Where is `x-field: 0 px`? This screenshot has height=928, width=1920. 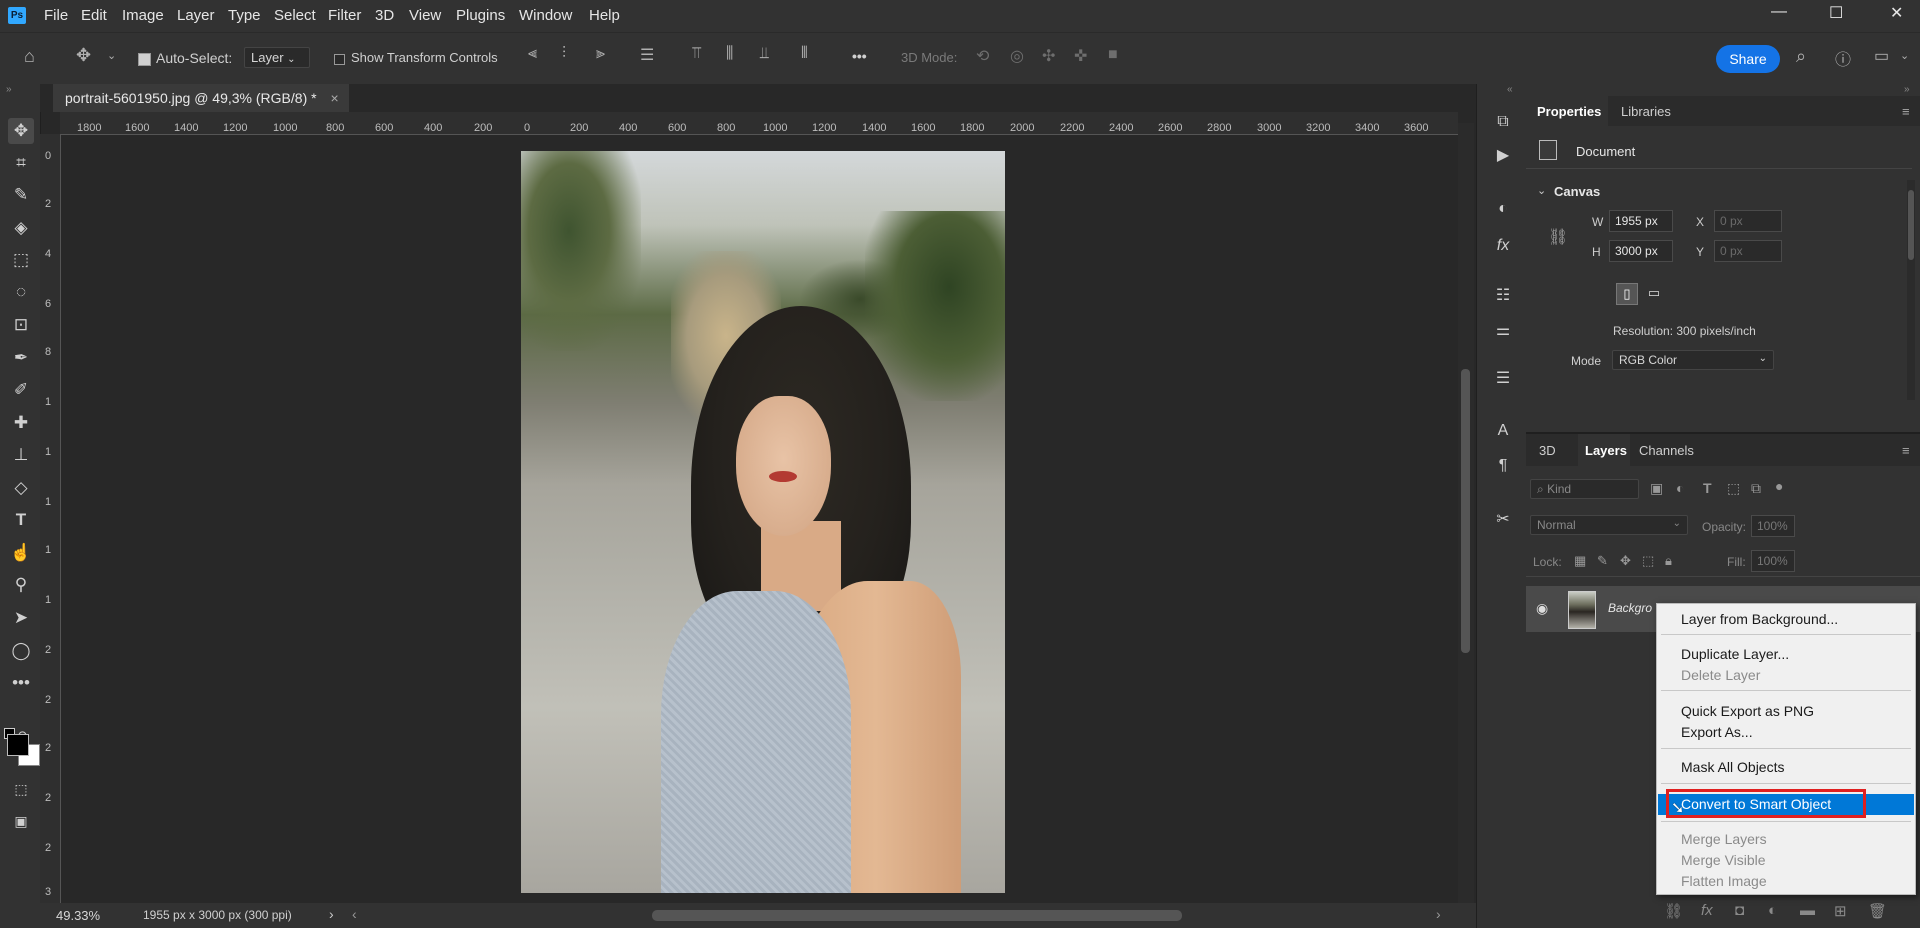
x-field: 0 px is located at coordinates (1748, 221).